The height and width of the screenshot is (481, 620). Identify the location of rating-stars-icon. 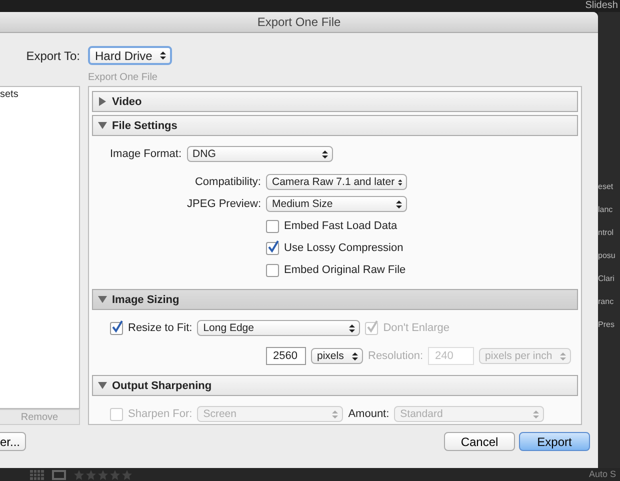
(104, 475).